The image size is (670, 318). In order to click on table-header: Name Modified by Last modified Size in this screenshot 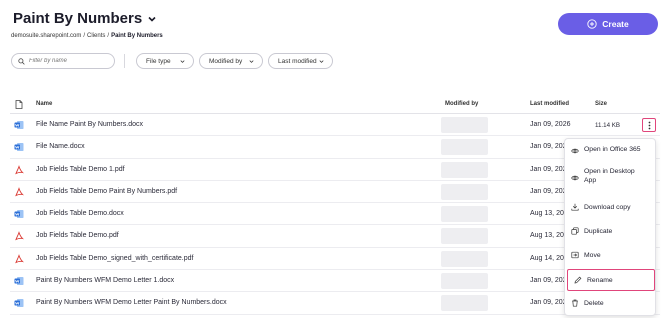, I will do `click(335, 105)`.